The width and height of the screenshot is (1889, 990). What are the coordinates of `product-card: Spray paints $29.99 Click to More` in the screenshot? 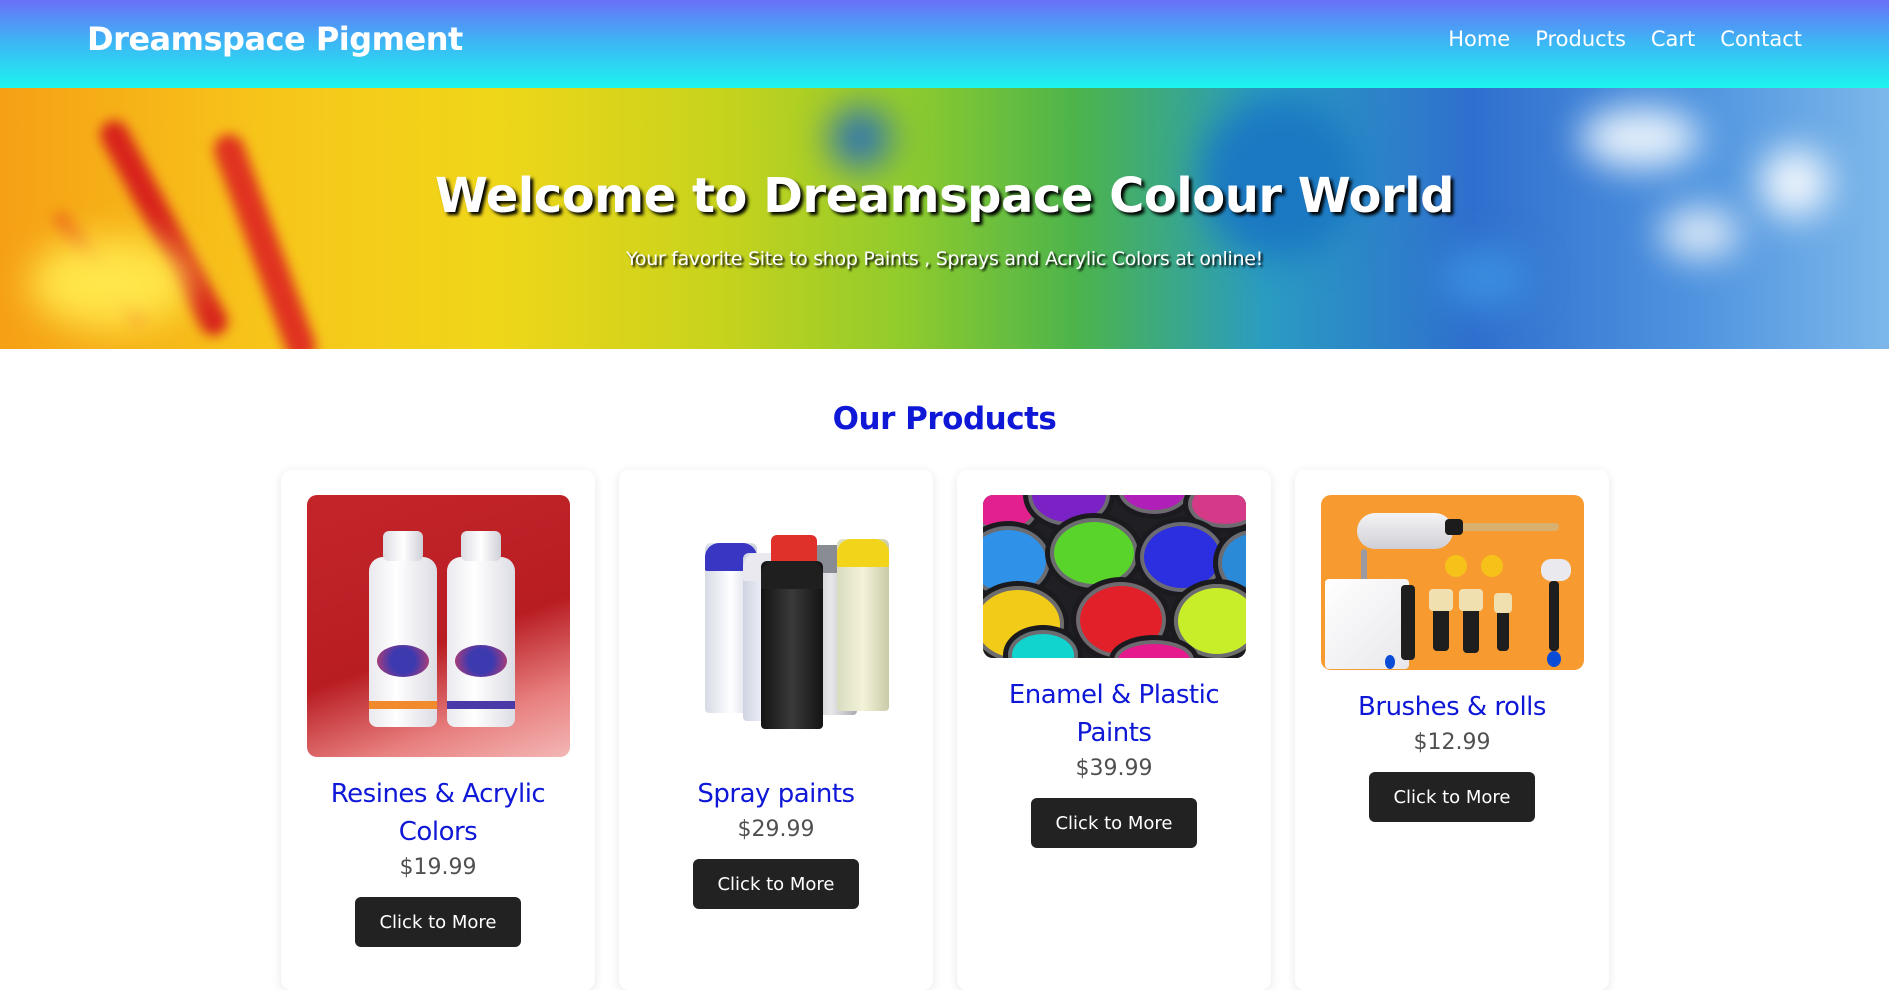 It's located at (776, 730).